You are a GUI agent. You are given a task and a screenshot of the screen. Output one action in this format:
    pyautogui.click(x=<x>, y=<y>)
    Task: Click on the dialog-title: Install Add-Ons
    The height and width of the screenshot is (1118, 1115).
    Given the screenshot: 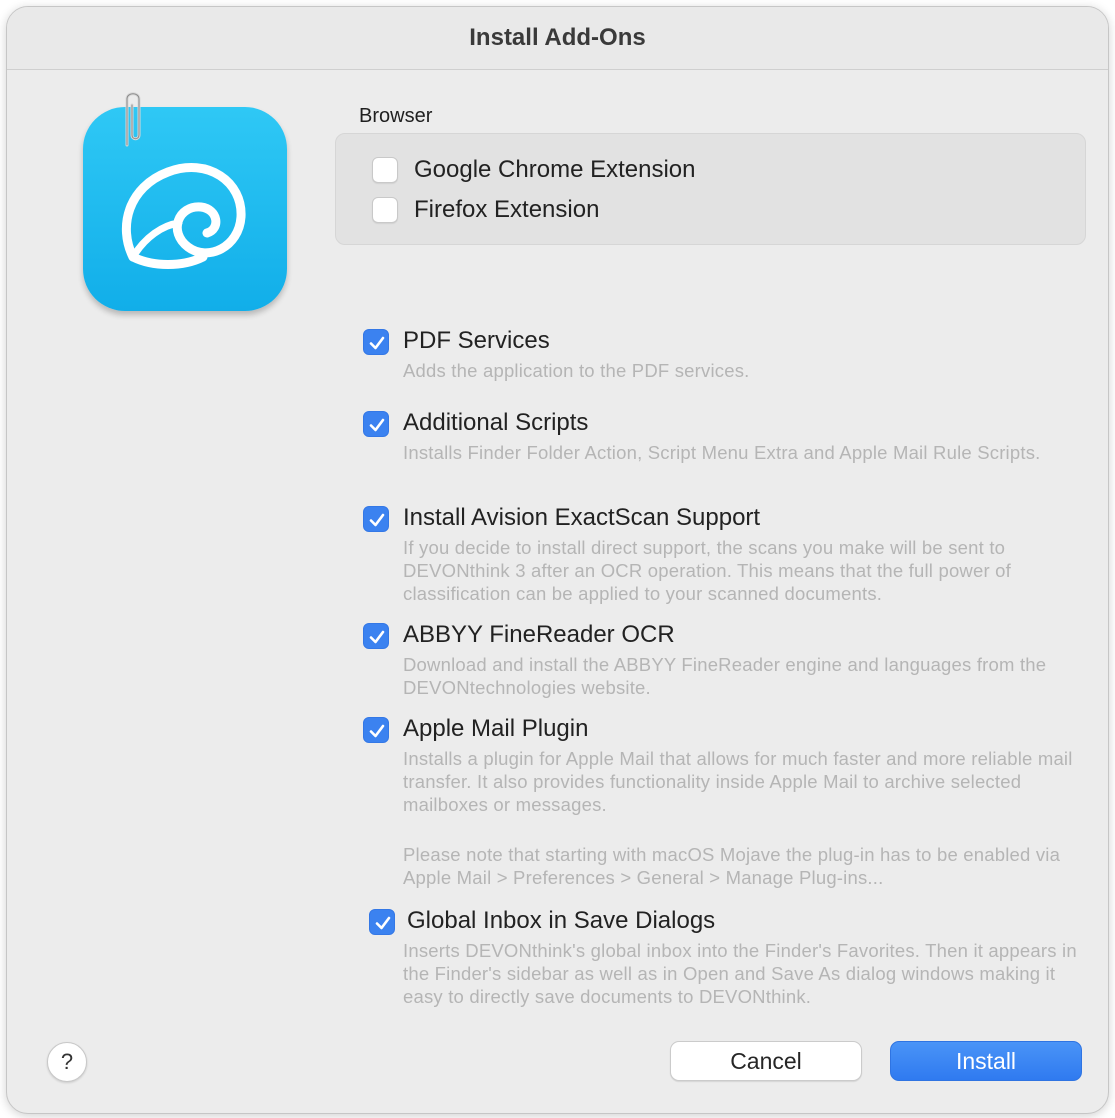 What is the action you would take?
    pyautogui.click(x=557, y=37)
    